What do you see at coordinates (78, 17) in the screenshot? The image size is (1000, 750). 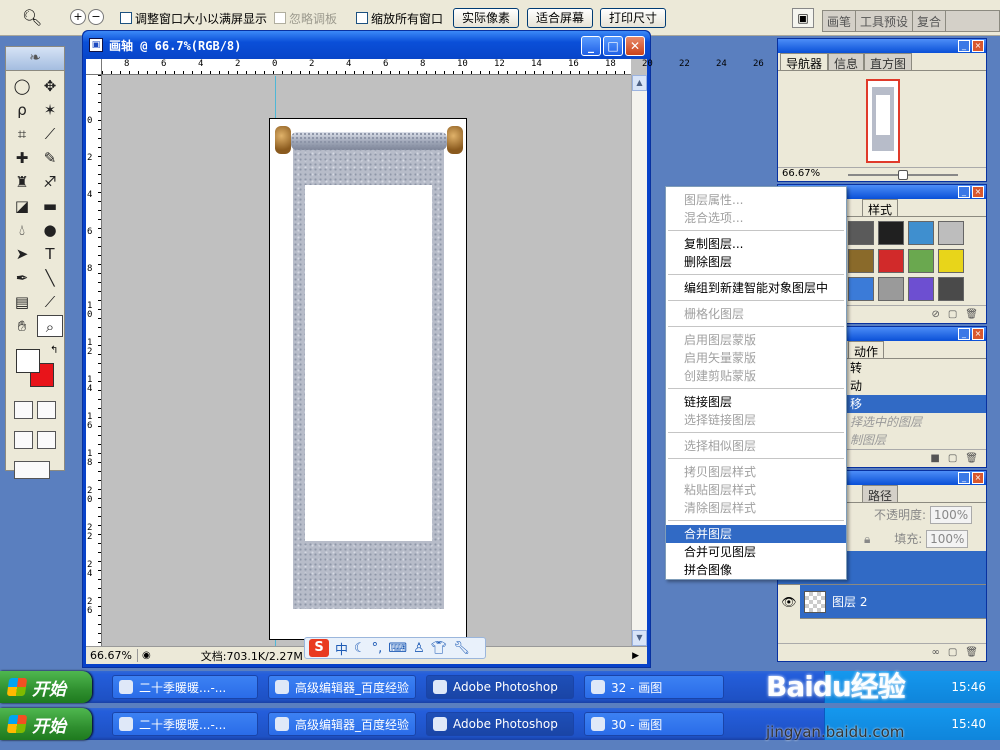 I see `zoom-in-icon: +` at bounding box center [78, 17].